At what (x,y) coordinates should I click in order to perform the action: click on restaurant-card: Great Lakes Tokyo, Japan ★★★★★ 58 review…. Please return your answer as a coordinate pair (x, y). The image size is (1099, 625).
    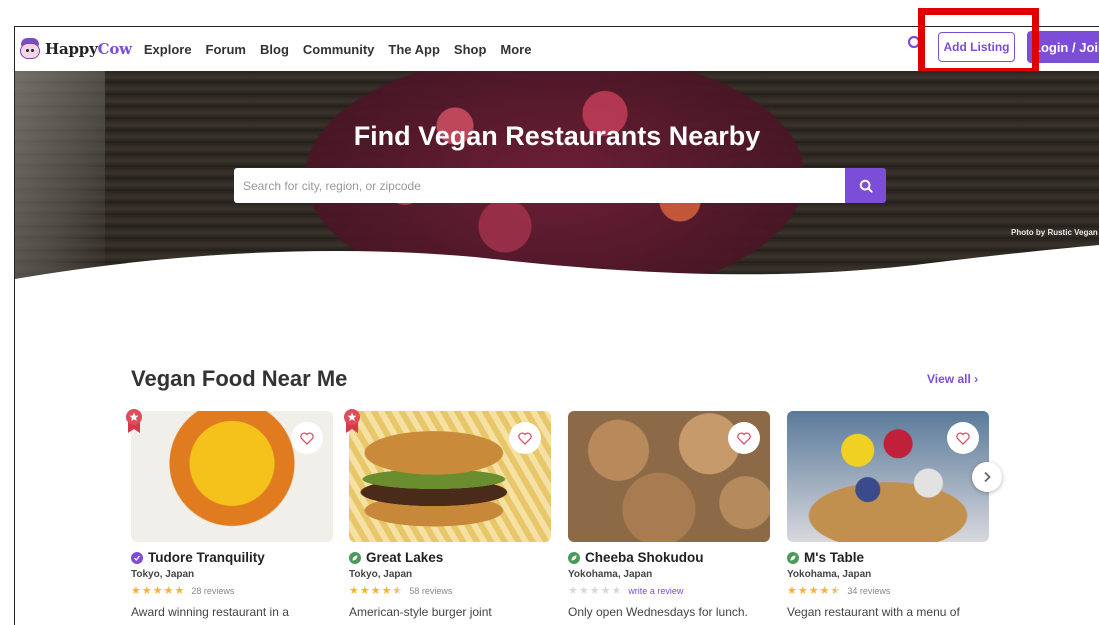
    Looking at the image, I should click on (447, 514).